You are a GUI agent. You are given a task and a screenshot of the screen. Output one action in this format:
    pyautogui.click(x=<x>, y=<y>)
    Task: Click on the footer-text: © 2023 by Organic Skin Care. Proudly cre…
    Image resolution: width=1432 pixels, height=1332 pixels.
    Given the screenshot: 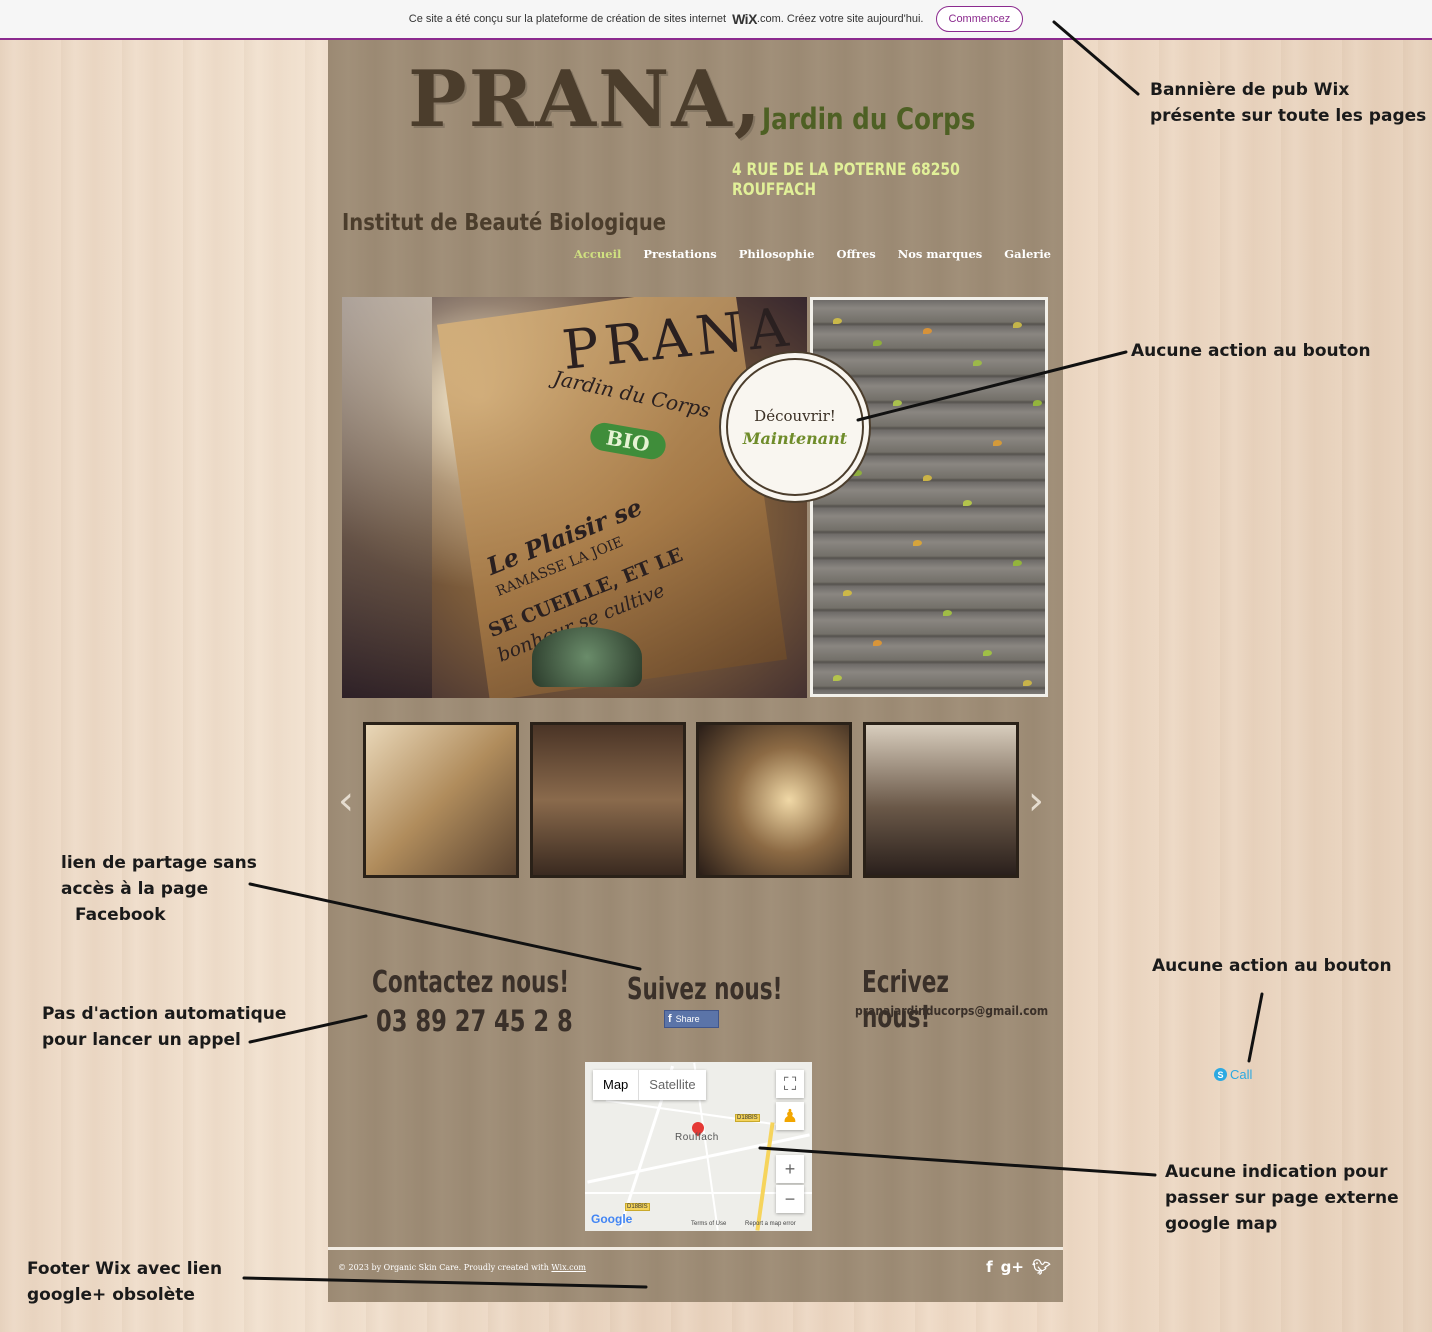 What is the action you would take?
    pyautogui.click(x=443, y=1267)
    